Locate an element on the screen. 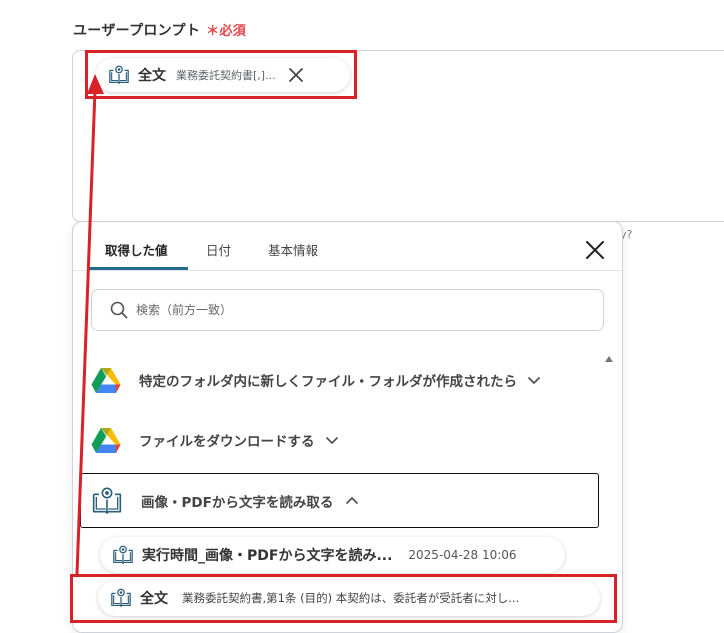 The image size is (724, 633). active-tab-indicator is located at coordinates (137, 268).